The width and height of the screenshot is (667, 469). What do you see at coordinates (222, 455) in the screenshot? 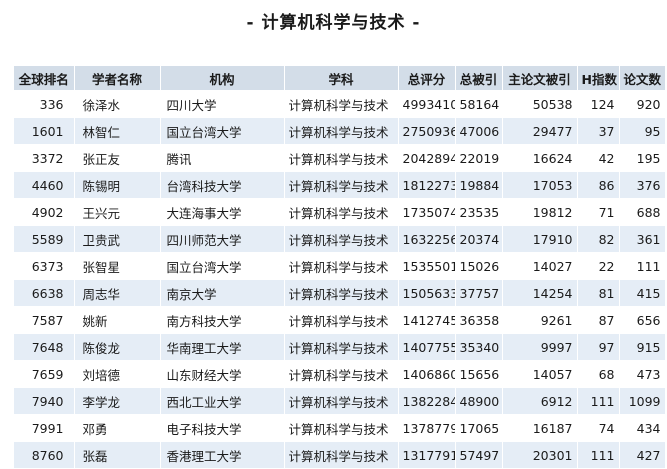
I see `cell-org: 香港理工大学` at bounding box center [222, 455].